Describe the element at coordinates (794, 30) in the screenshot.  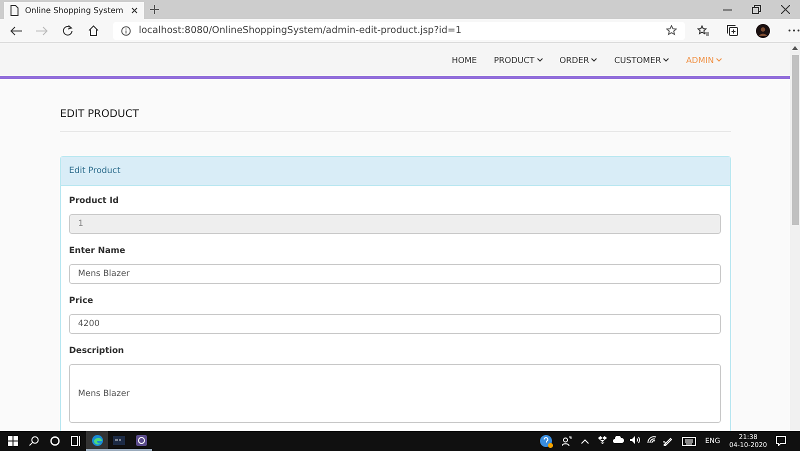
I see `more-icon` at that location.